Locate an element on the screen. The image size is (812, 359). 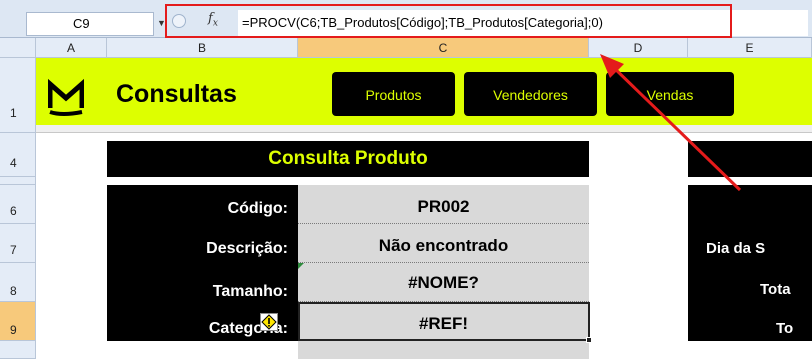
annotation-arrow-icon is located at coordinates (671, 123).